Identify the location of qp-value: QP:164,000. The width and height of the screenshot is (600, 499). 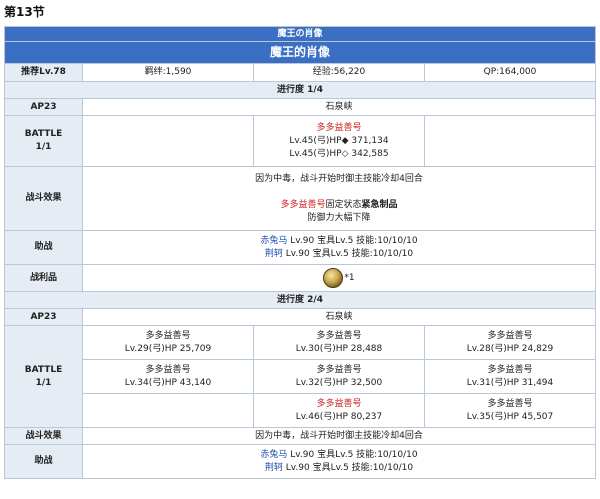
(510, 72).